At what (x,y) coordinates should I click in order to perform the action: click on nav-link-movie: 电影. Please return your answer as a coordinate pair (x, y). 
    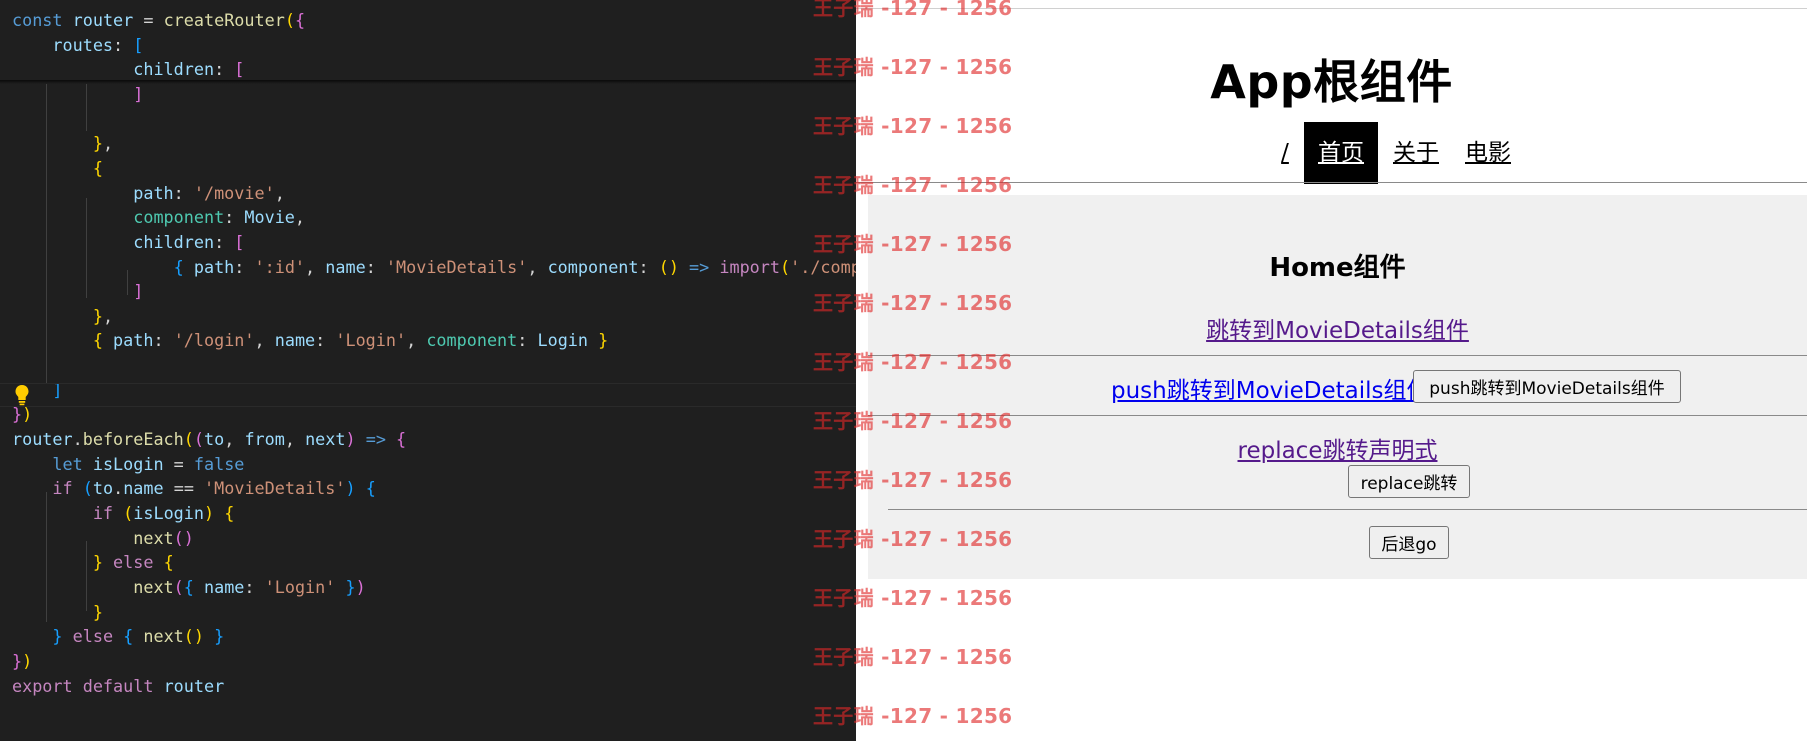
    Looking at the image, I should click on (1488, 153).